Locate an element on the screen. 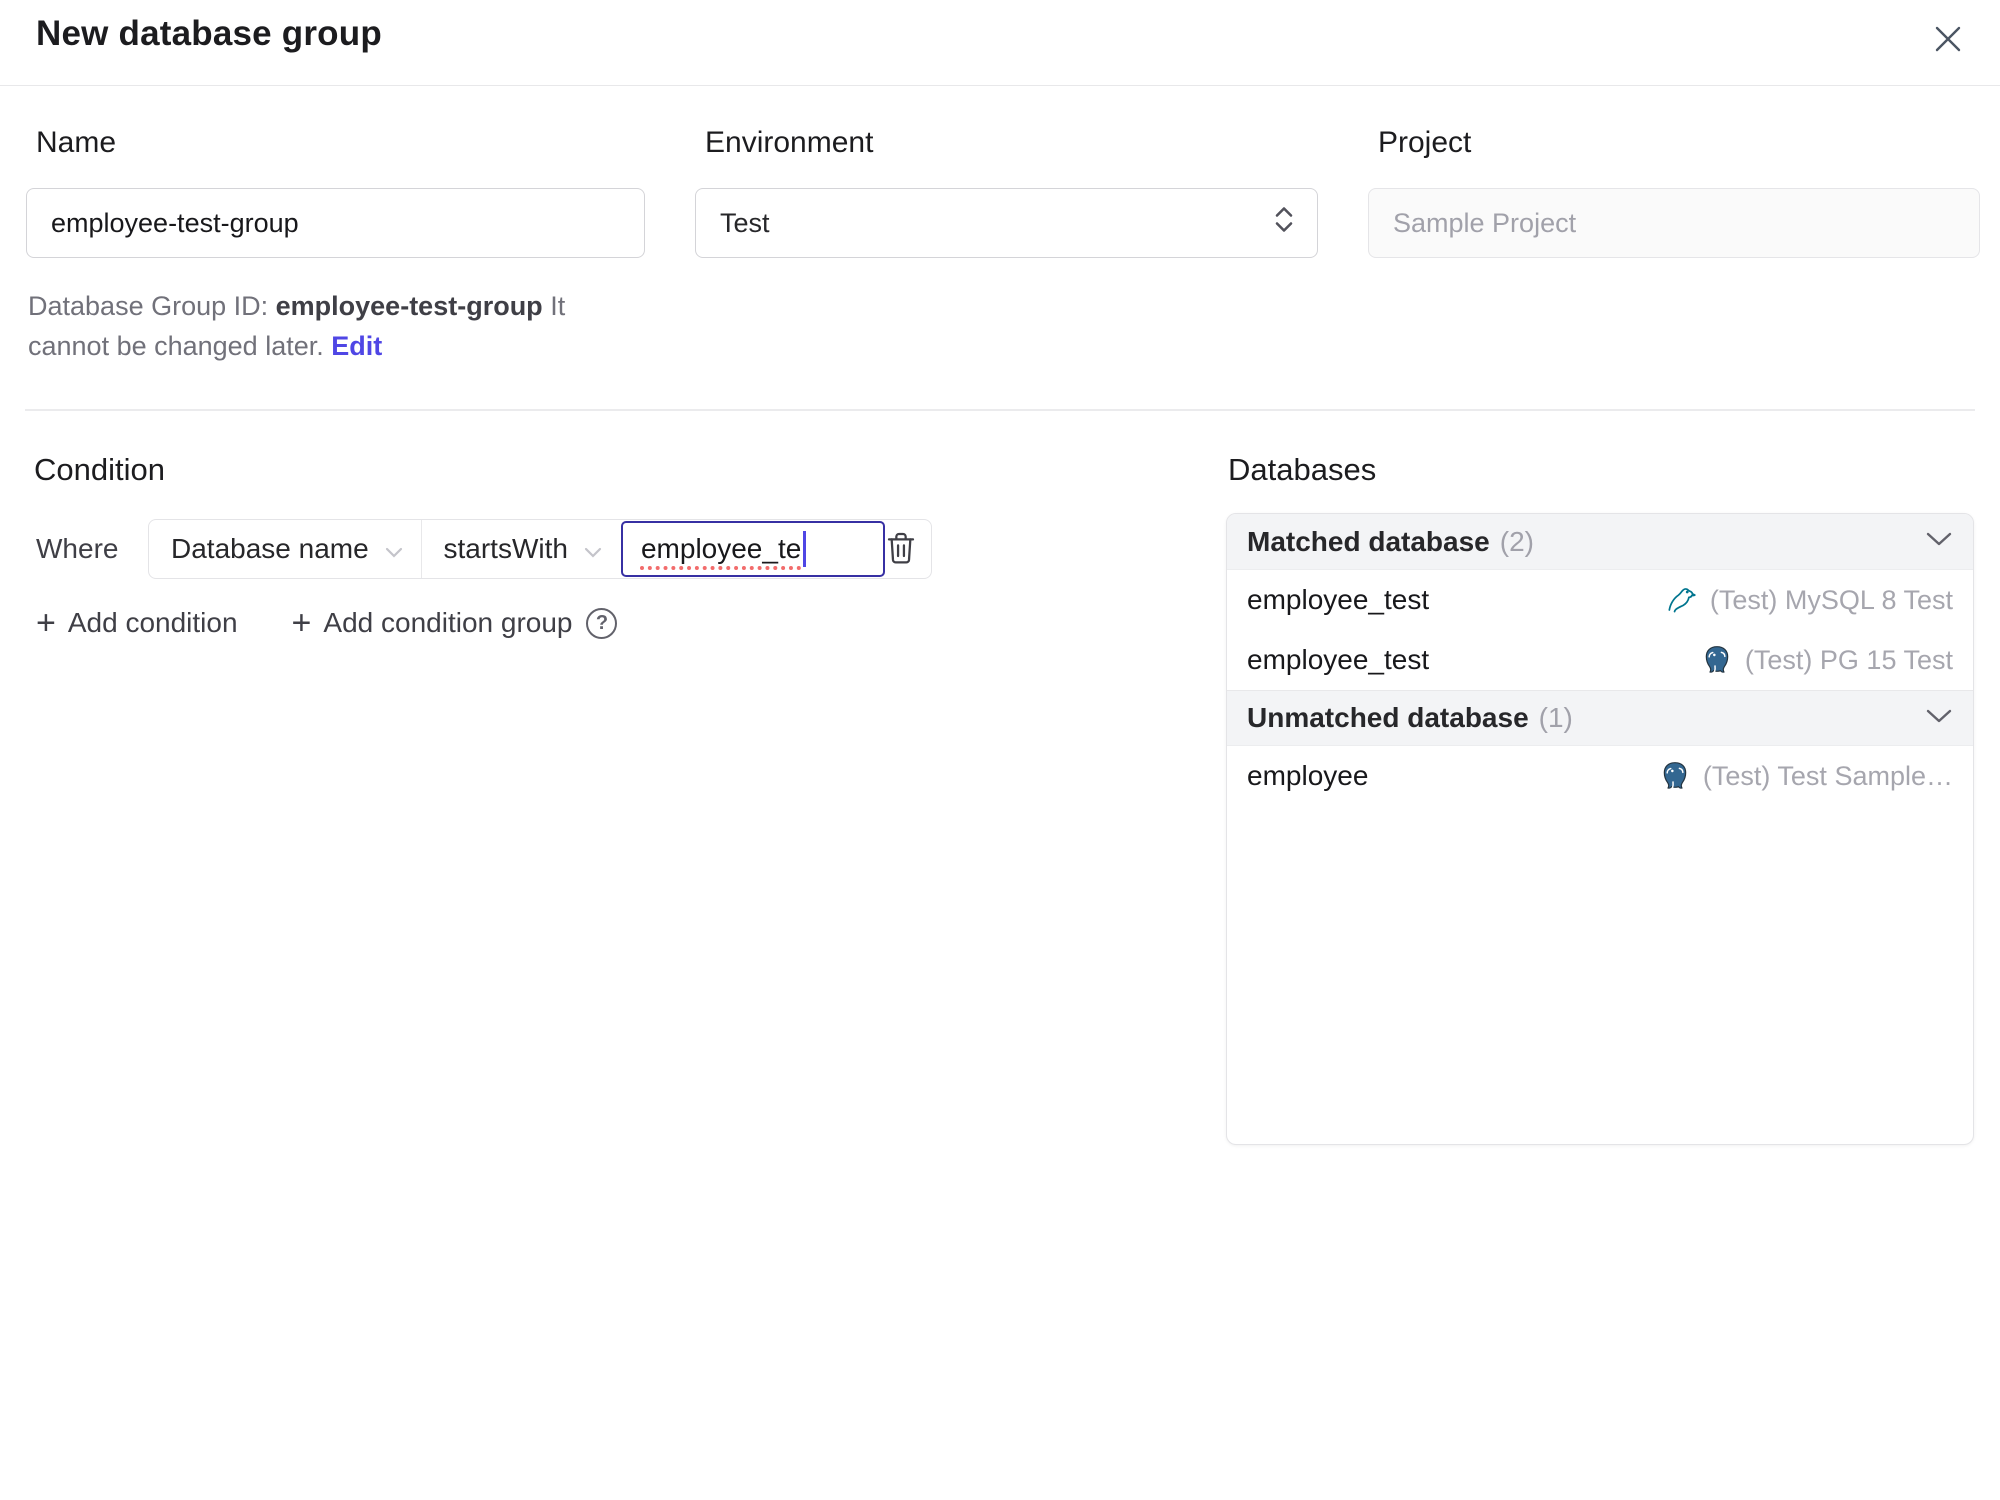  factor-select: Database name is located at coordinates (285, 549).